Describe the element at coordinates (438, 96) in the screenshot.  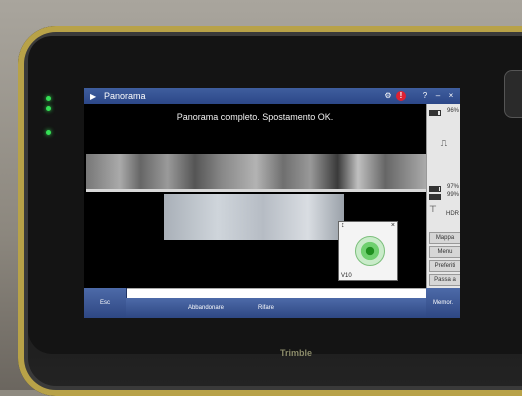
I see `minimize-icon: –` at that location.